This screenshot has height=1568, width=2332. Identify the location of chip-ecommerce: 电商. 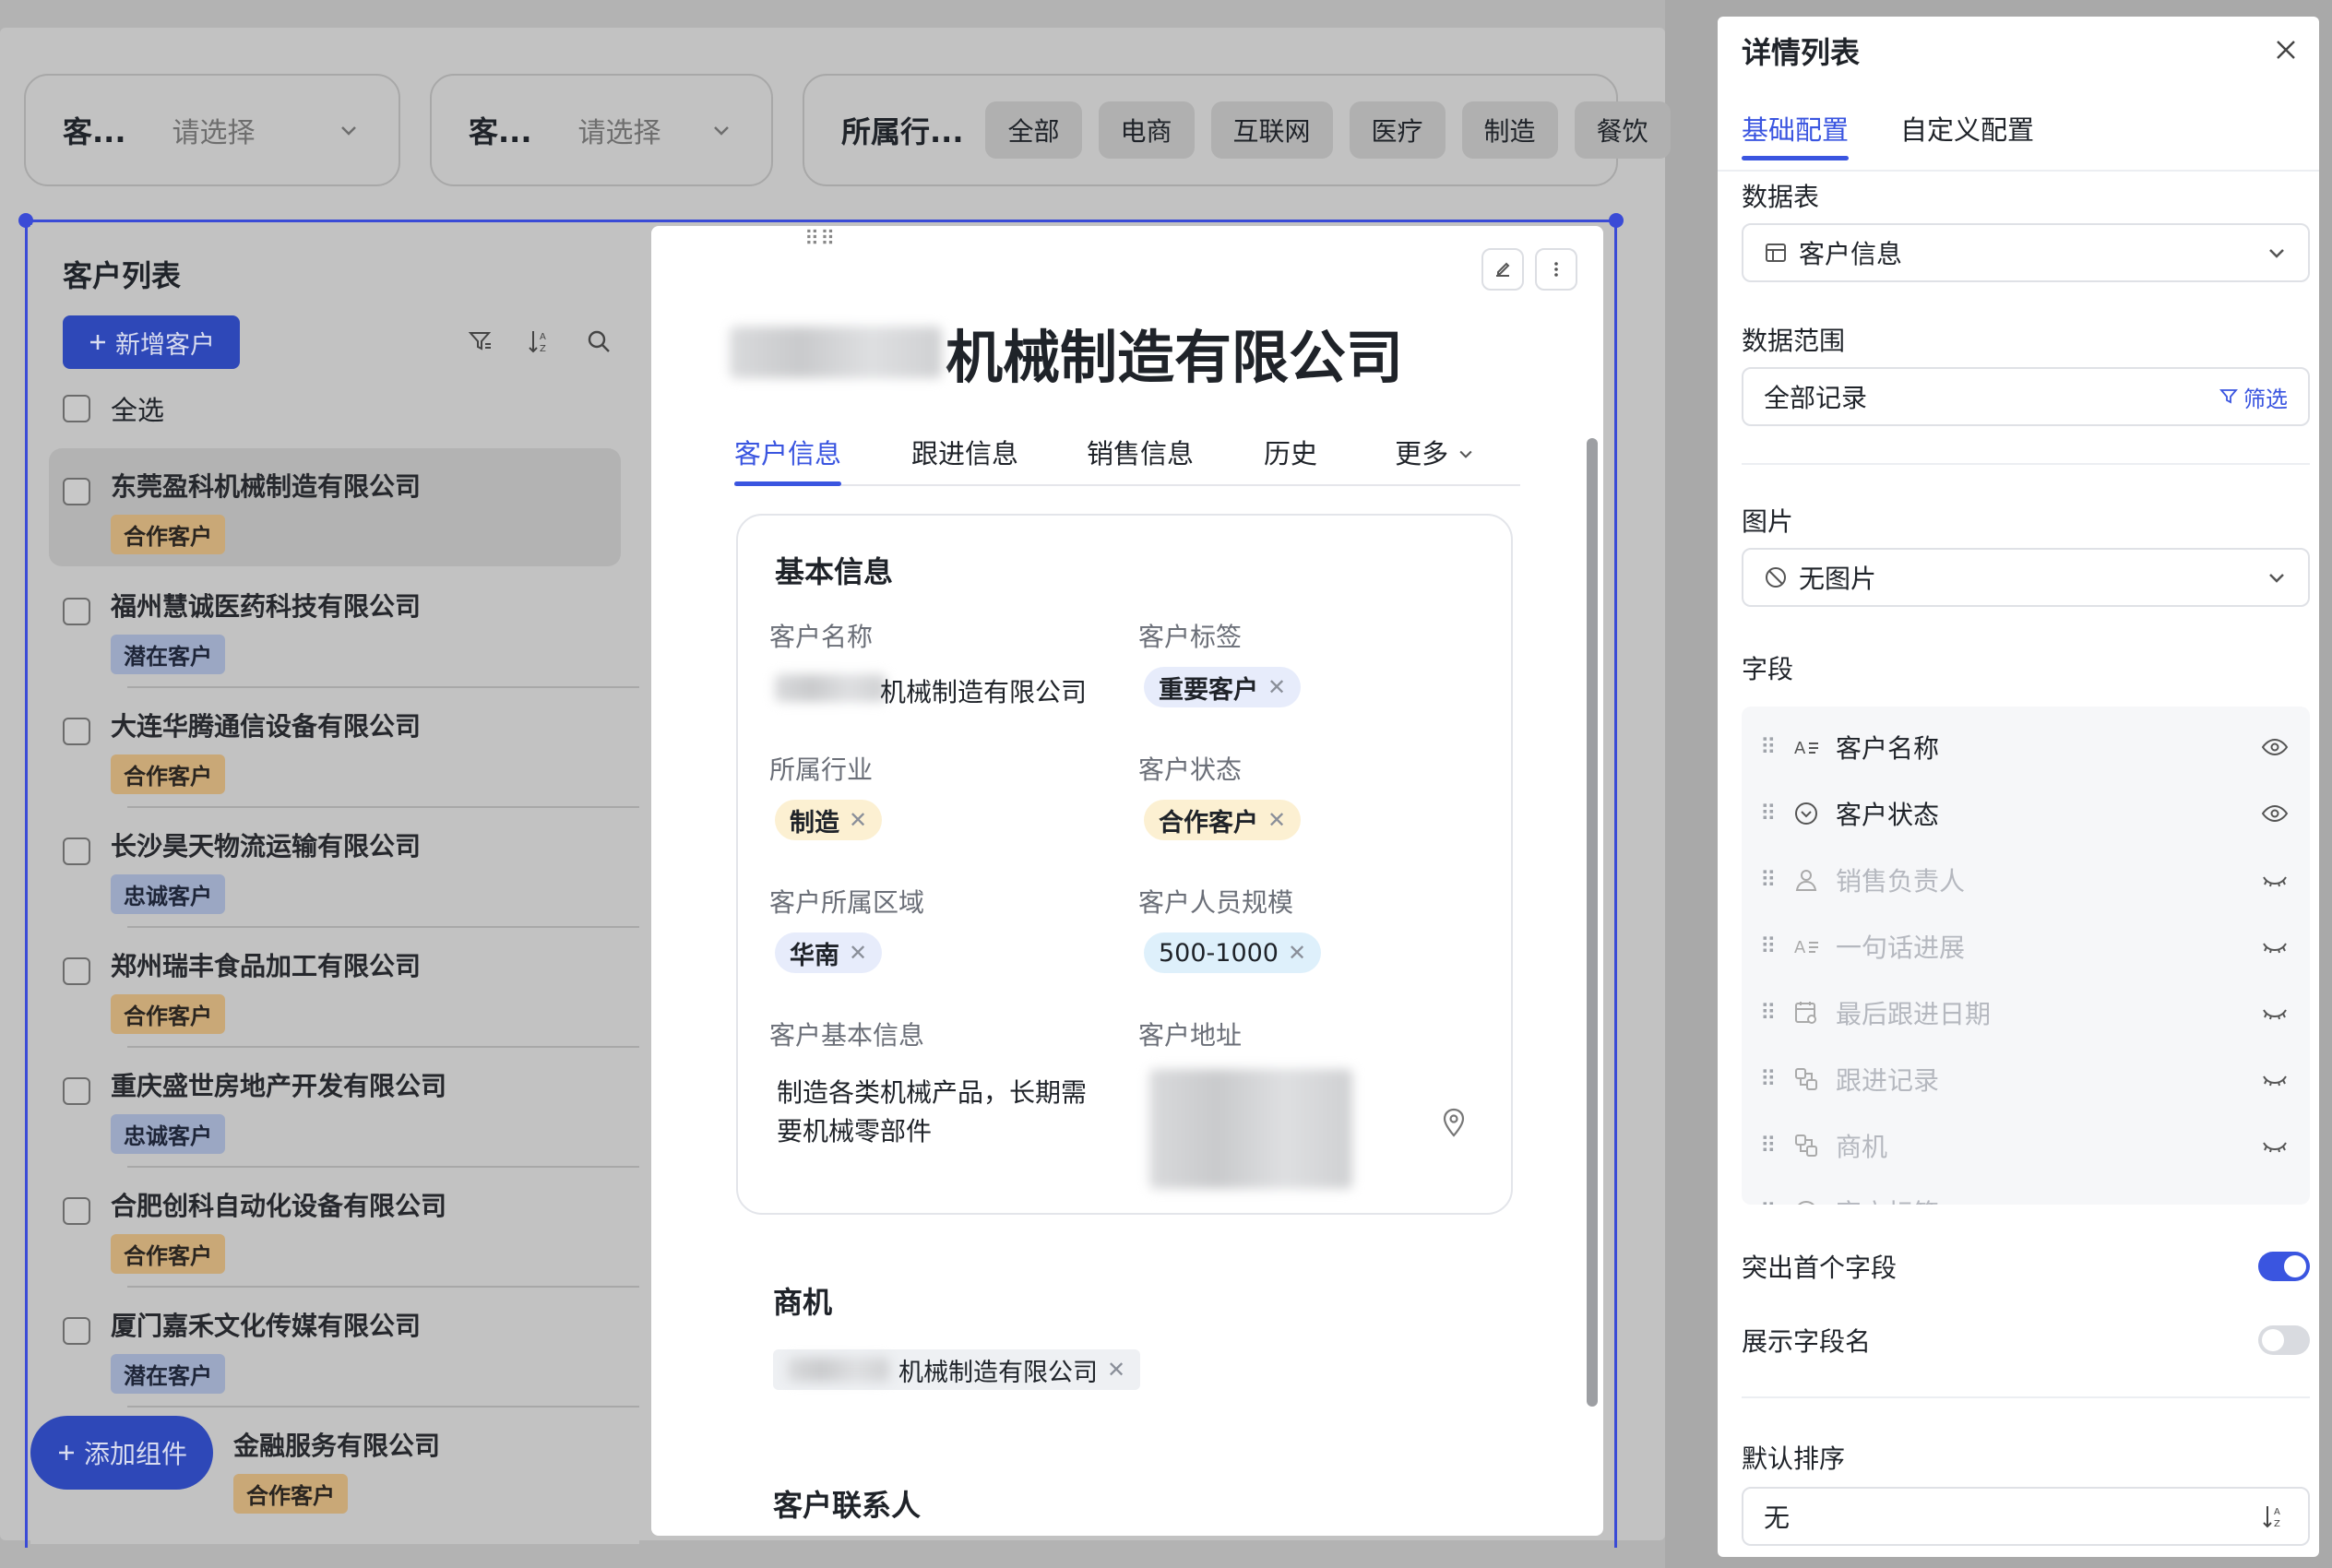
(1146, 130).